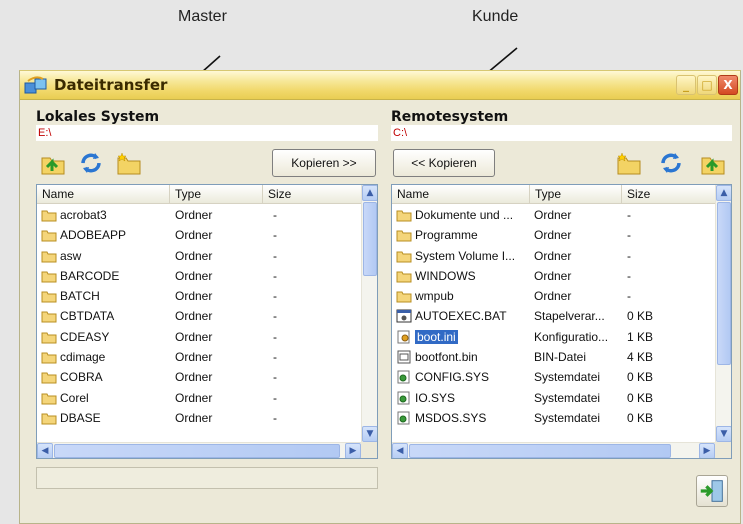 This screenshot has width=743, height=524. Describe the element at coordinates (380, 85) in the screenshot. I see `title-bar: Dateitransfer _ □ X` at that location.